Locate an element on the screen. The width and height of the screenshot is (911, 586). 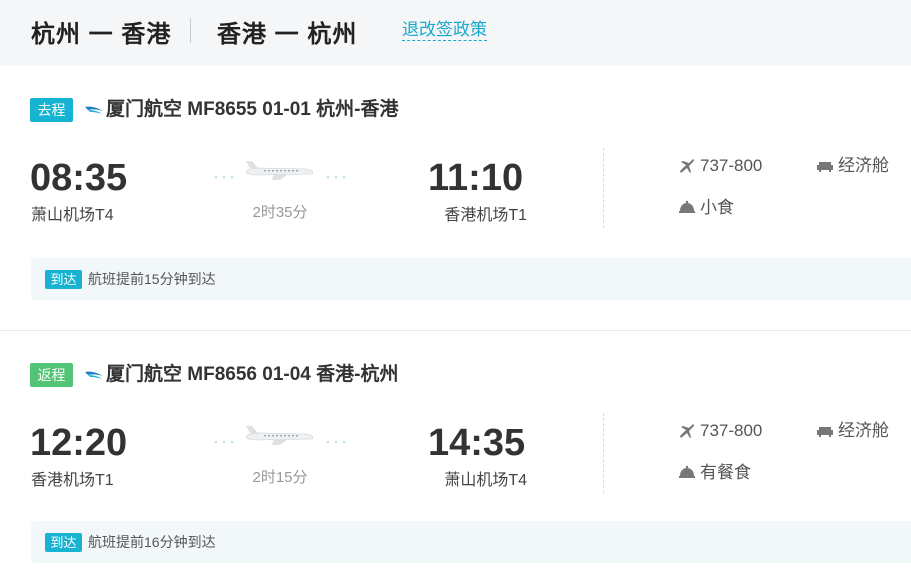
notice-text: 航班提前15分钟到达 is located at coordinates (152, 279).